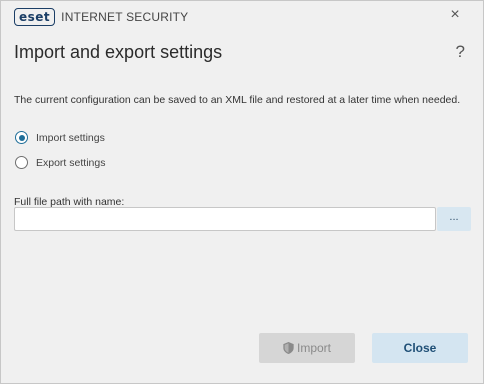 The image size is (484, 384). Describe the element at coordinates (455, 15) in the screenshot. I see `close-icon: ×` at that location.